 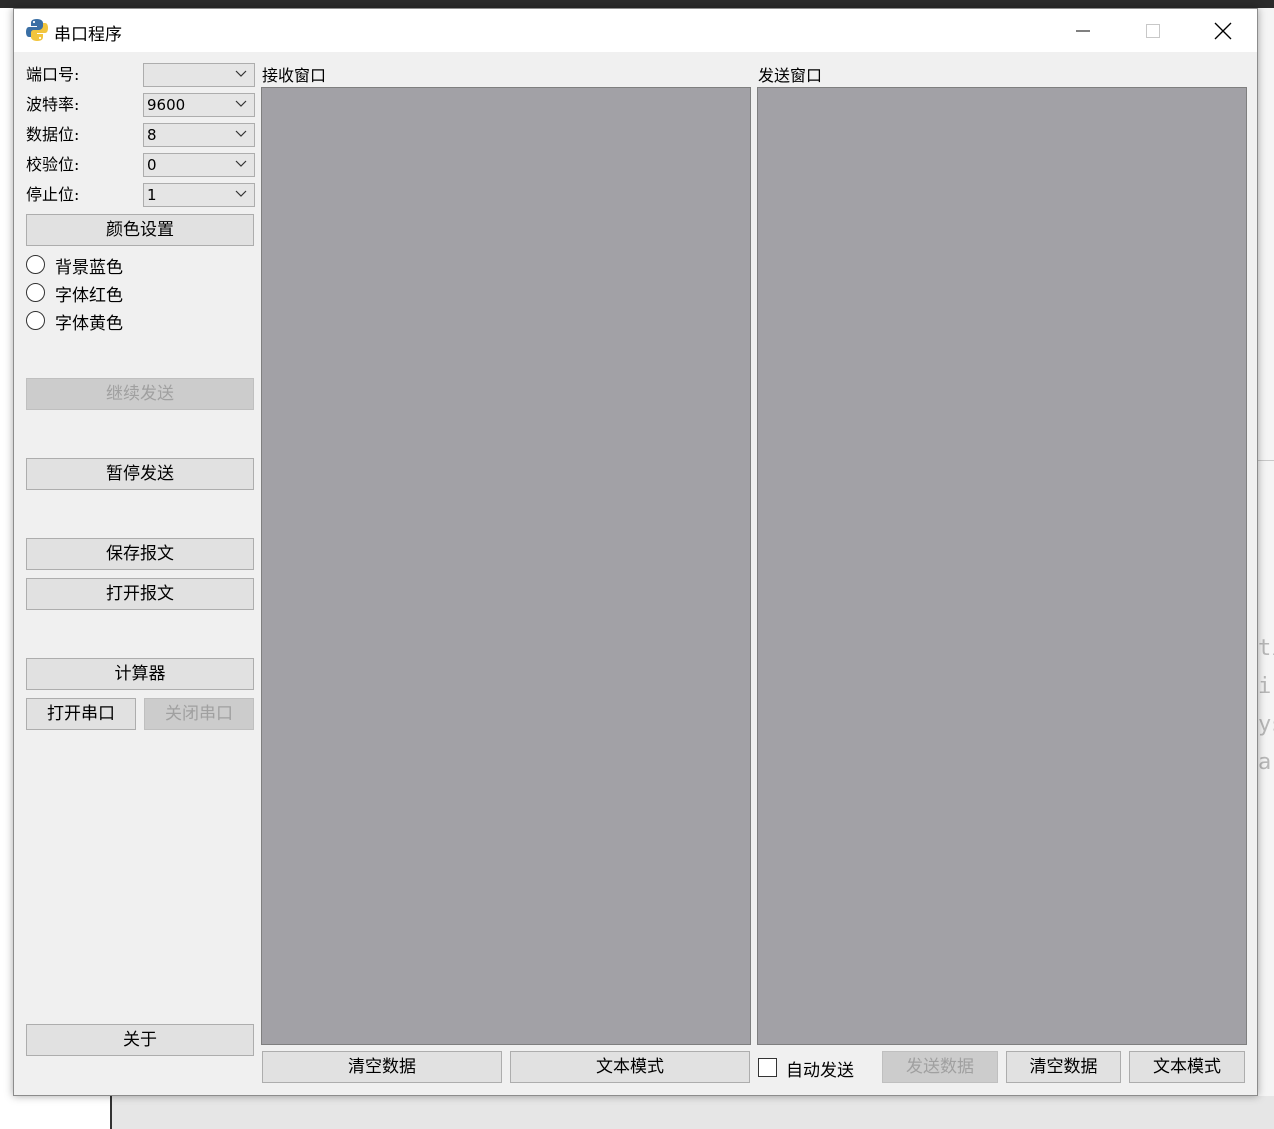 What do you see at coordinates (1063, 1067) in the screenshot?
I see `send-clear-button: 清空数据` at bounding box center [1063, 1067].